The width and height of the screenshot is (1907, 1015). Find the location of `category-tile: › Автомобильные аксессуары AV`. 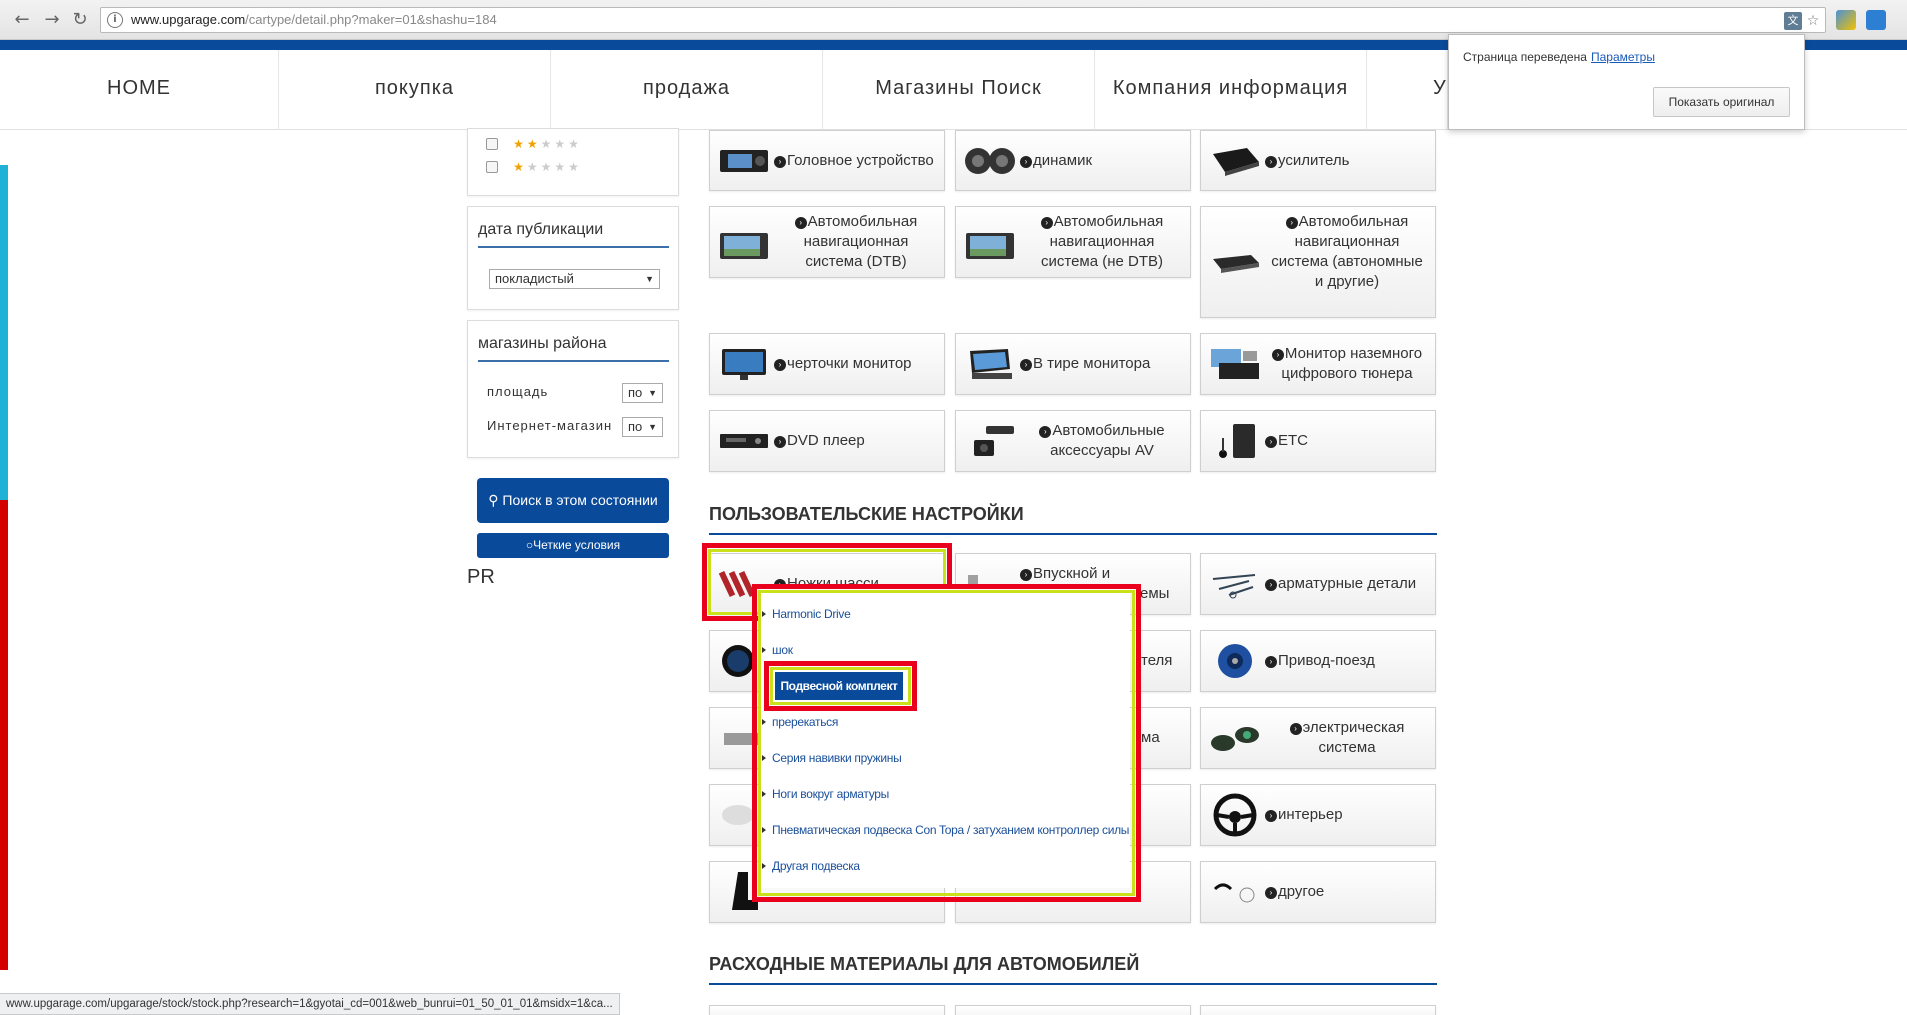

category-tile: › Автомобильные аксессуары AV is located at coordinates (1073, 441).